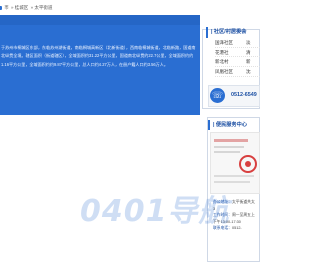 This screenshot has width=320, height=262. Describe the element at coordinates (230, 42) in the screenshot. I see `community-link: 国泽社区` at that location.